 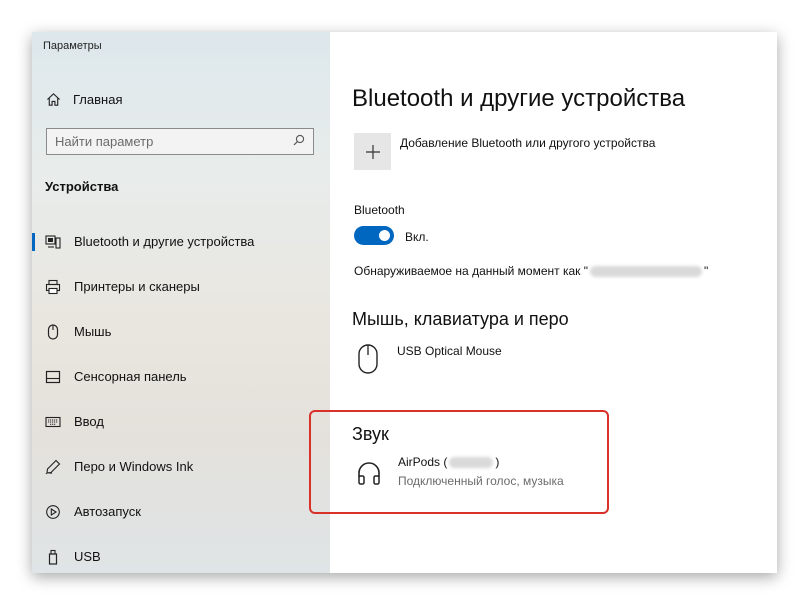 What do you see at coordinates (53, 512) in the screenshot?
I see `autoplay-icon` at bounding box center [53, 512].